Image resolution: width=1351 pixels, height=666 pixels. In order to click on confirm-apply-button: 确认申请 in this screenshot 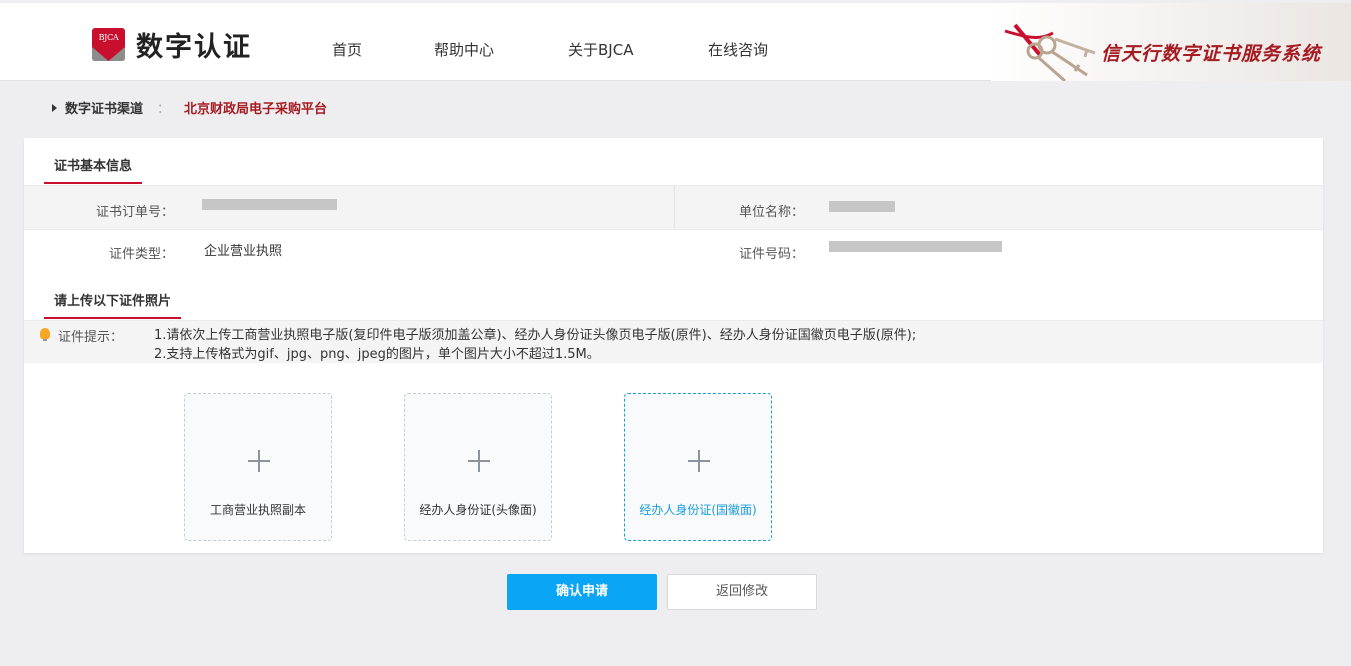, I will do `click(582, 592)`.